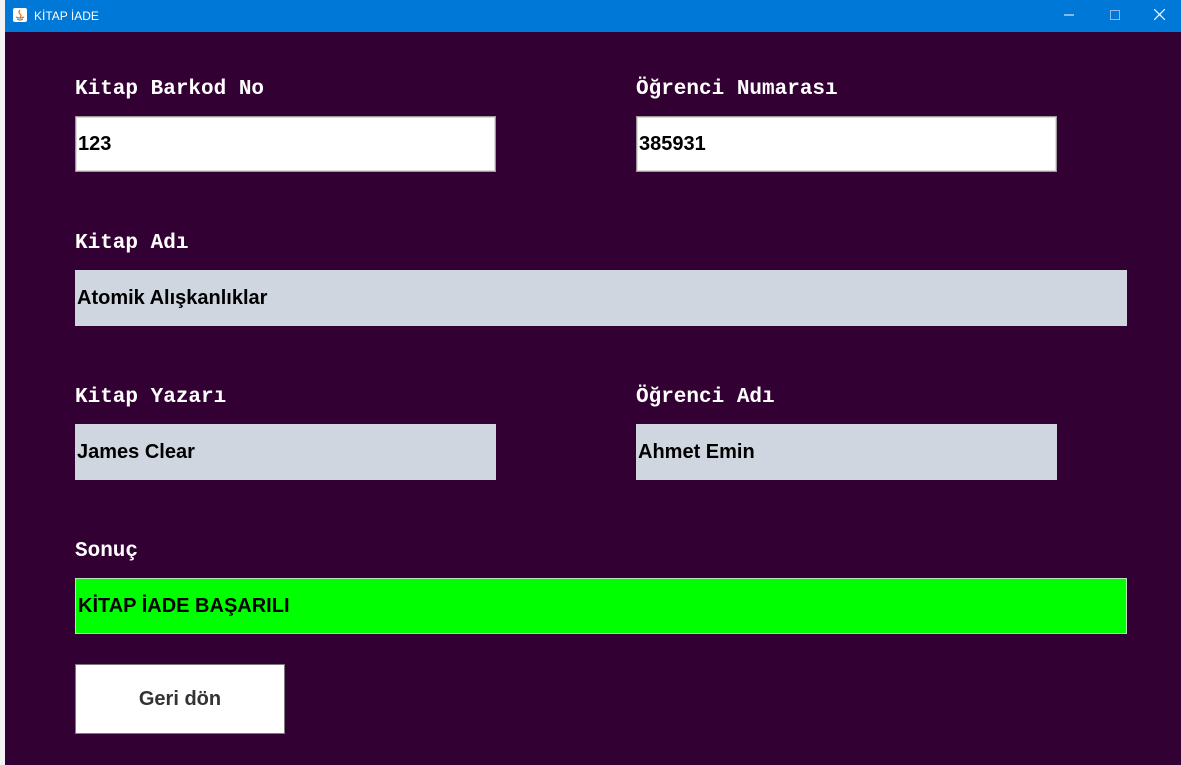  What do you see at coordinates (705, 397) in the screenshot?
I see `student-name-label: Öğrenci Adı` at bounding box center [705, 397].